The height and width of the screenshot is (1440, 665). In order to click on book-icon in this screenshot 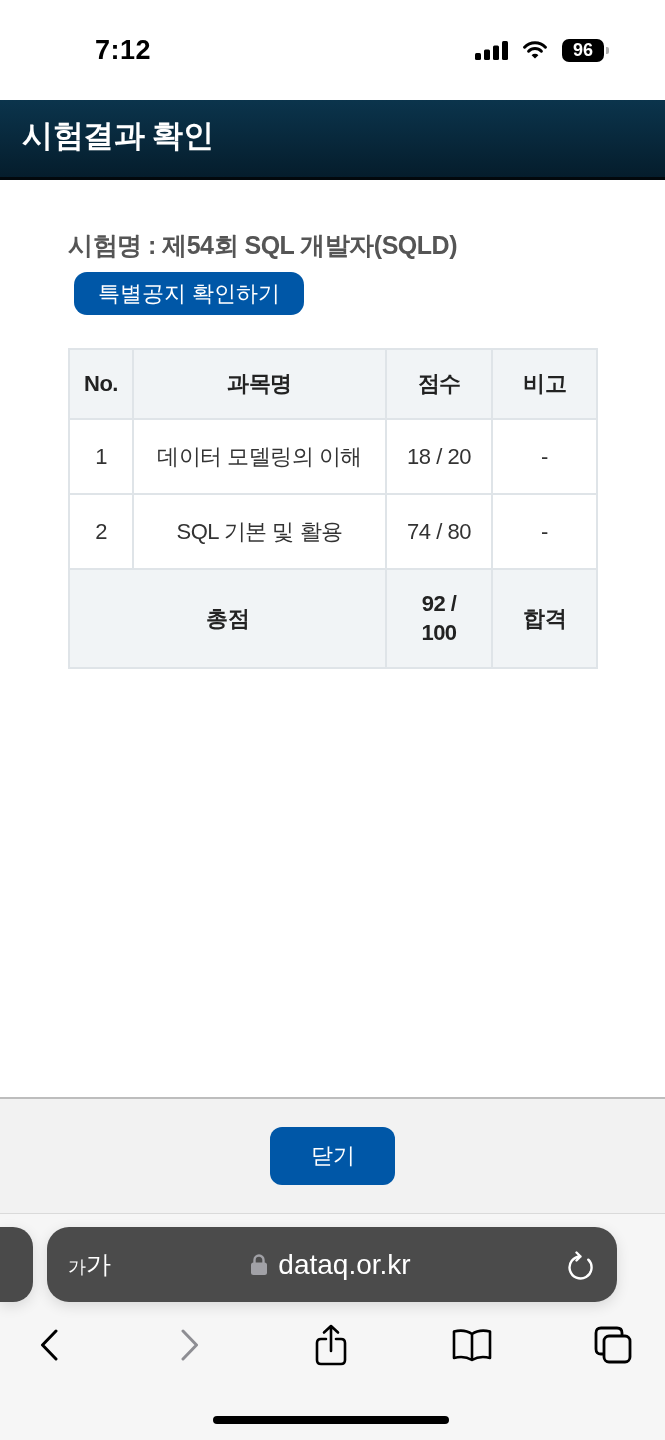, I will do `click(472, 1345)`.